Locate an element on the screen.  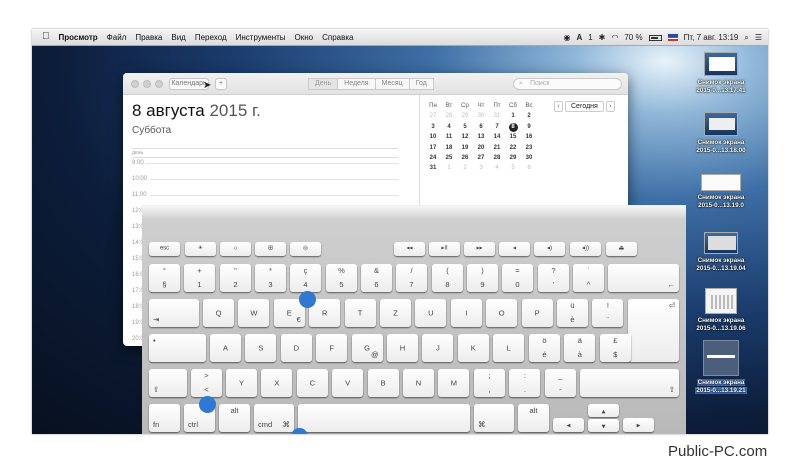
menu-edit: Правка is located at coordinates (148, 37).